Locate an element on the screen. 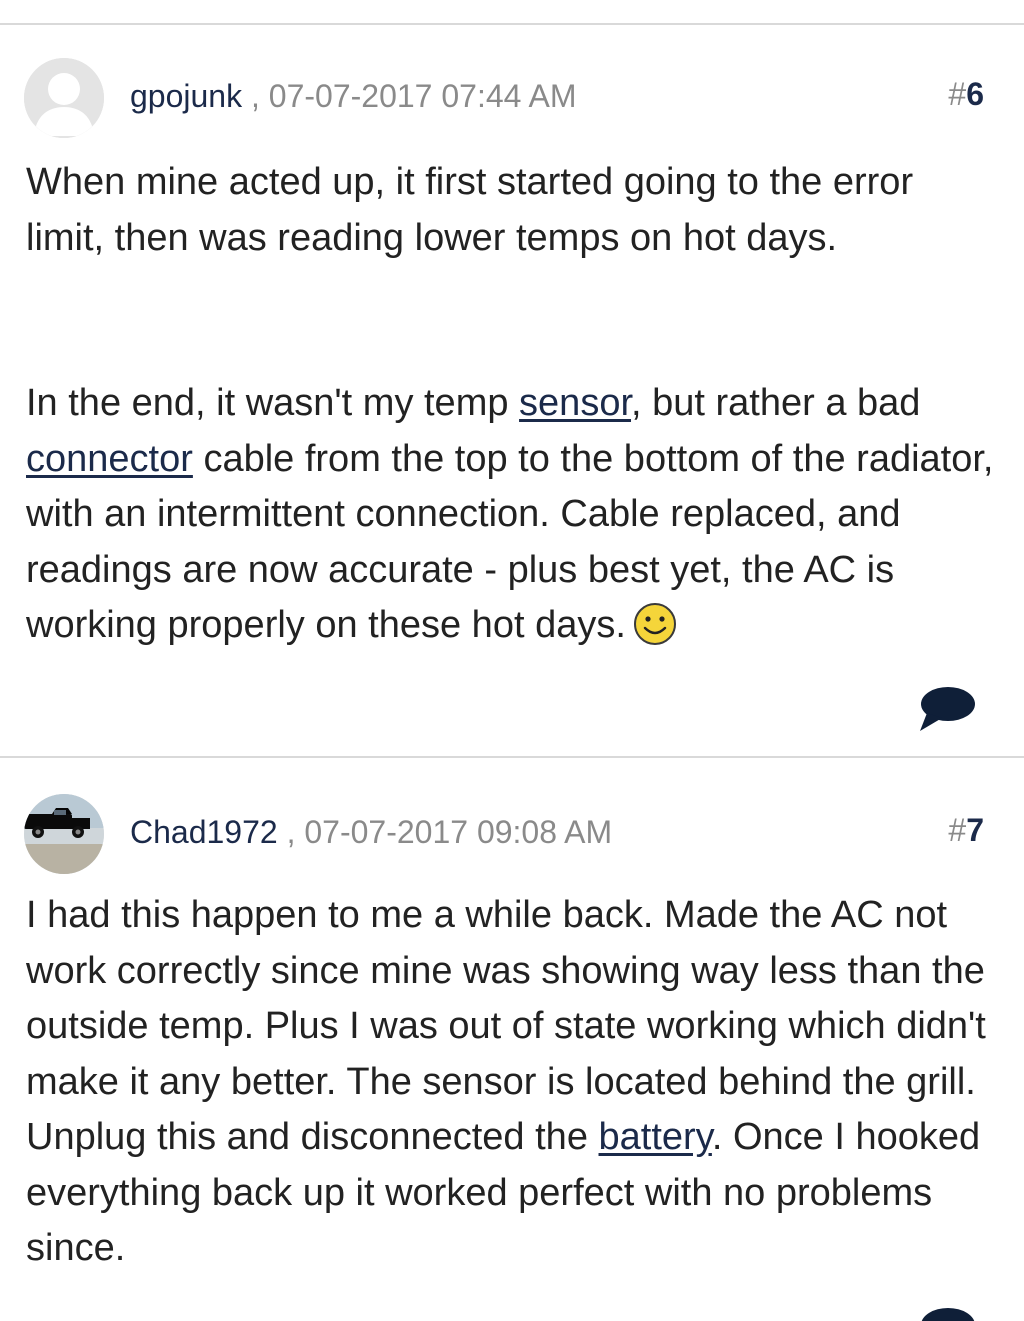 The image size is (1024, 1321). post-header: Chad1972 , 07-07-2017 09:08 AM #7 is located at coordinates (512, 836).